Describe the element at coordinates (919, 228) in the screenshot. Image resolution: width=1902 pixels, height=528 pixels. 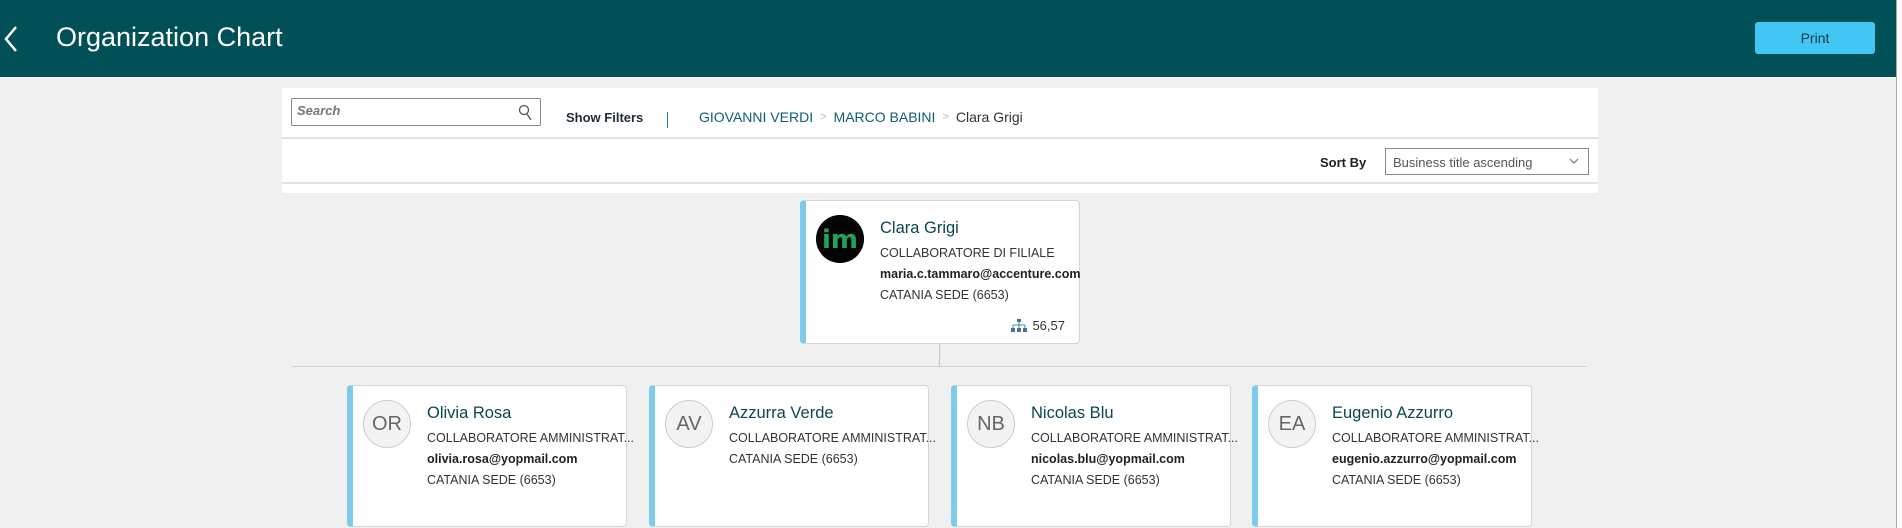
I see `employee-name: Clara Grigi` at that location.